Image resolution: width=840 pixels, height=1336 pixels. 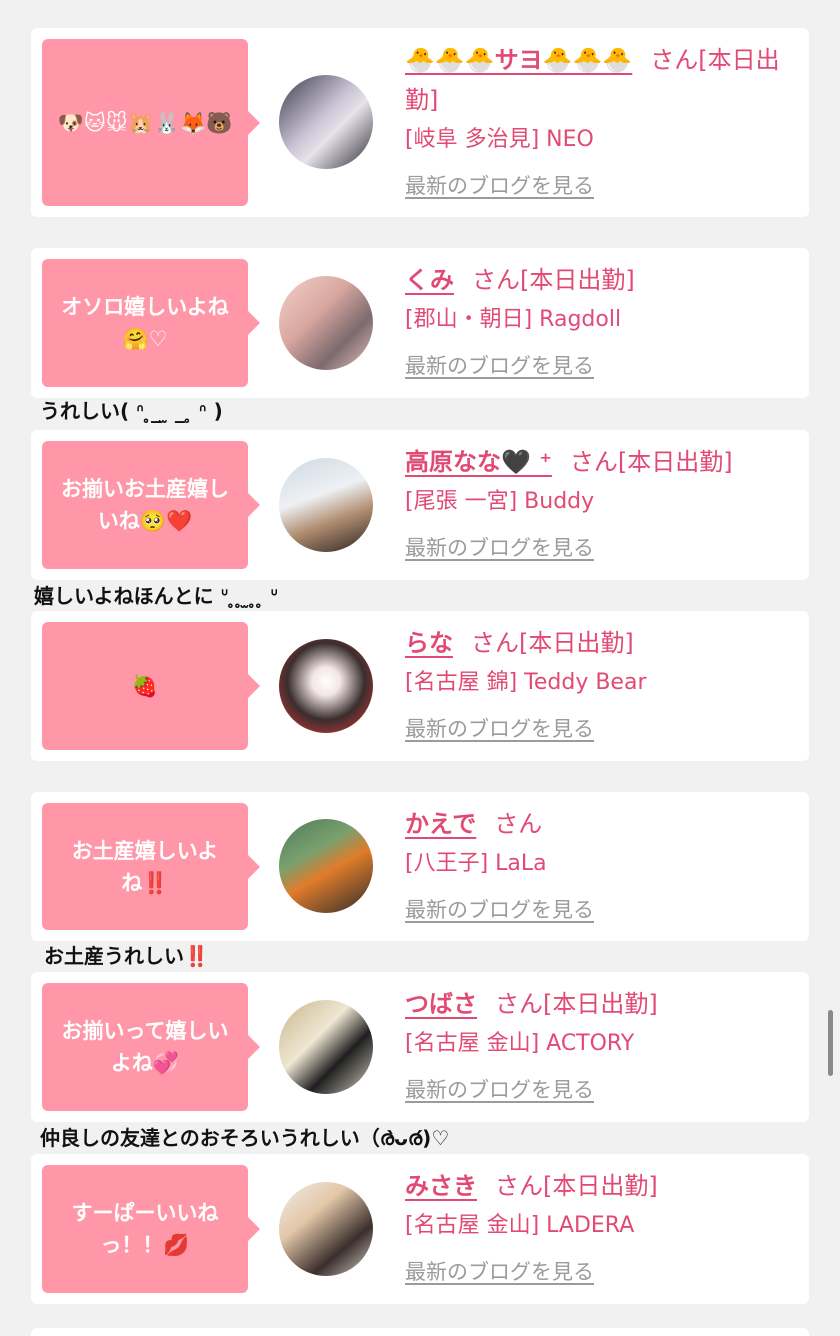 I want to click on cast-info: 高原なな🖤 ⁺ さん[本日出勤] [尾張 一宮] Buddy 最新のブログを見る, so click(x=597, y=505).